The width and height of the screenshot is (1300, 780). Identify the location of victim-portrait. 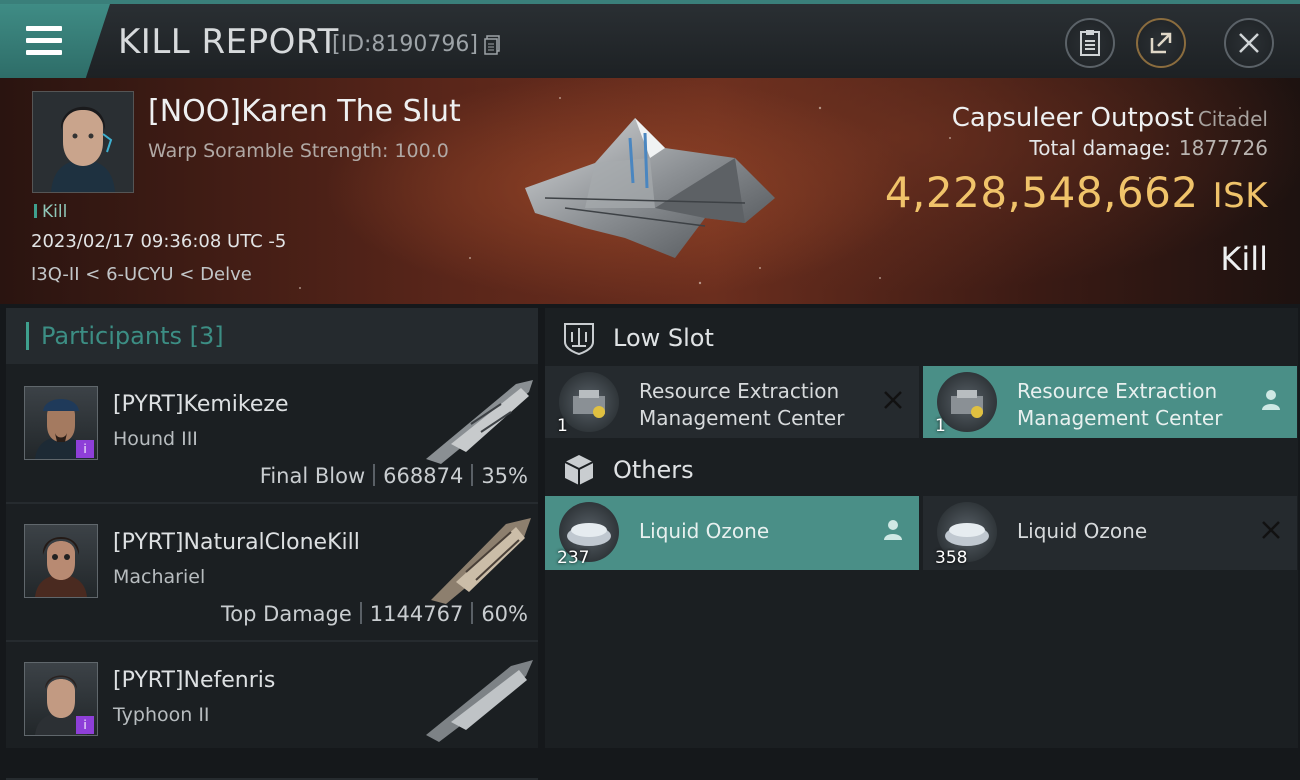
(83, 142).